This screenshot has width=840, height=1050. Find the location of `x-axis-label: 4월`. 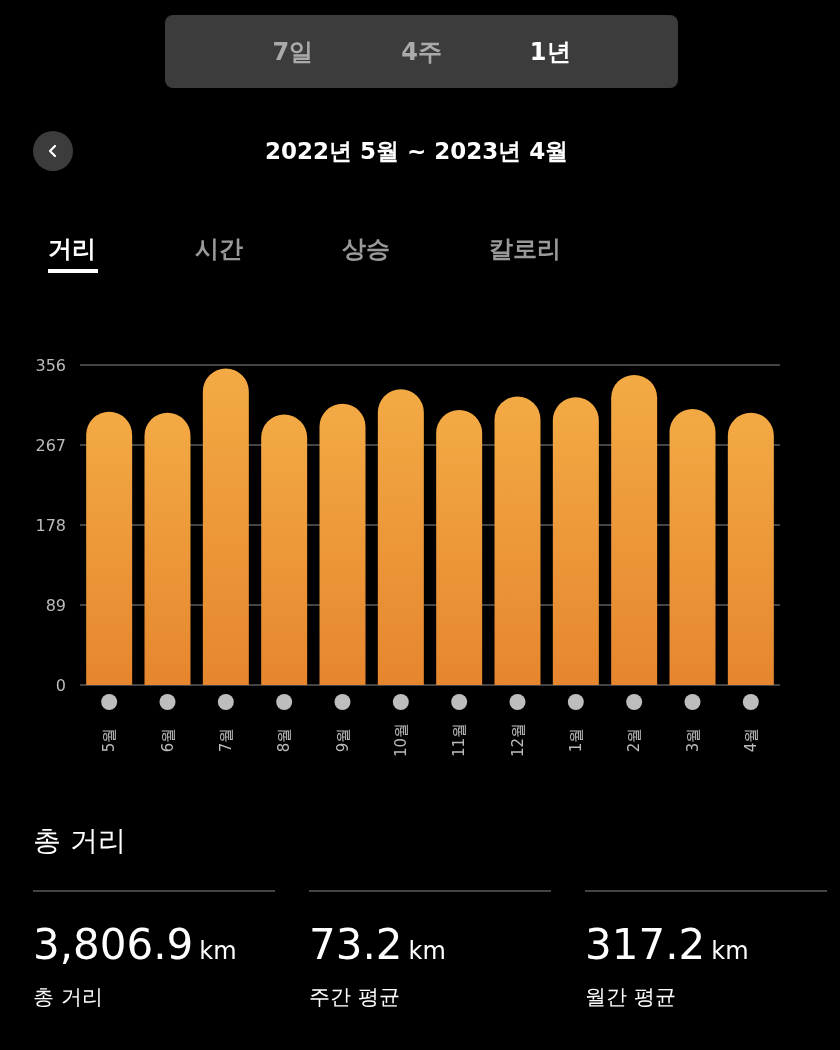

x-axis-label: 4월 is located at coordinates (750, 740).